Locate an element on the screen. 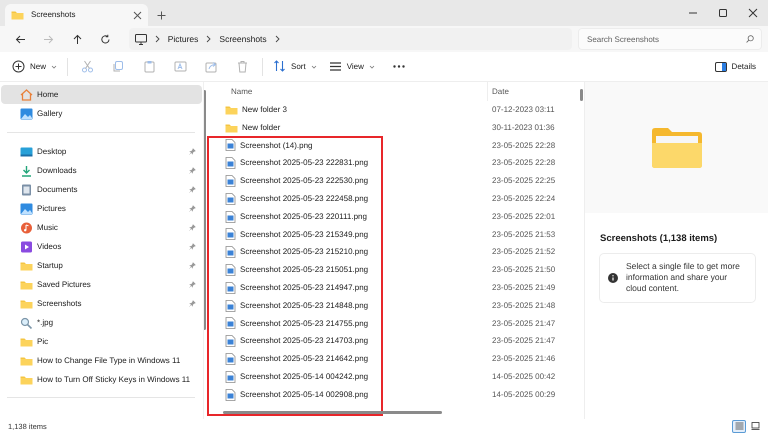 The height and width of the screenshot is (433, 768). new-icon is located at coordinates (18, 66).